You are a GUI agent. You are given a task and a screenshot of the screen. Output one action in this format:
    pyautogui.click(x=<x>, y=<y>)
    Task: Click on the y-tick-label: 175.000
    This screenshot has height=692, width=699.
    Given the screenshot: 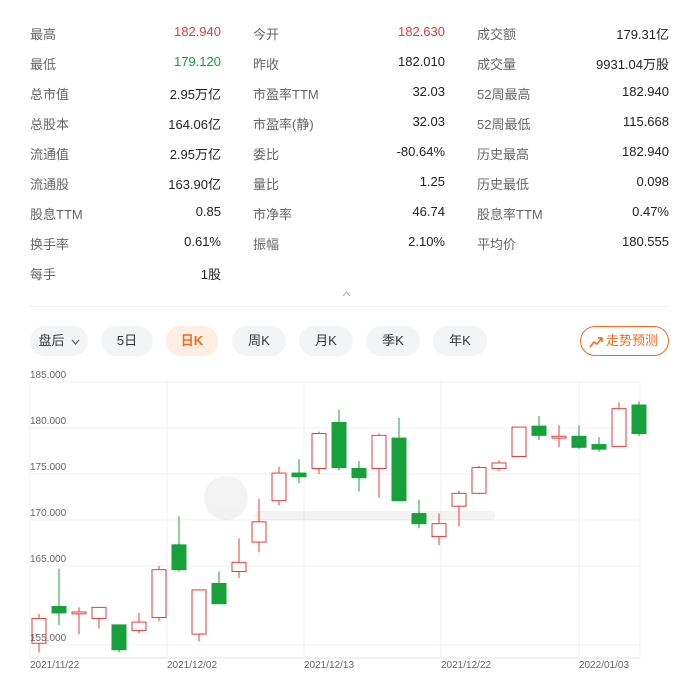 What is the action you would take?
    pyautogui.click(x=48, y=467)
    